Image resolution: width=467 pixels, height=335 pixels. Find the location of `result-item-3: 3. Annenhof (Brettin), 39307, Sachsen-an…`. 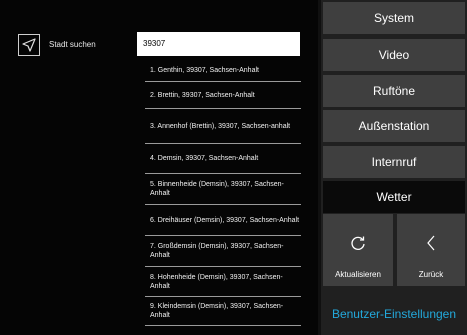

result-item-3: 3. Annenhof (Brettin), 39307, Sachsen-an… is located at coordinates (223, 126).